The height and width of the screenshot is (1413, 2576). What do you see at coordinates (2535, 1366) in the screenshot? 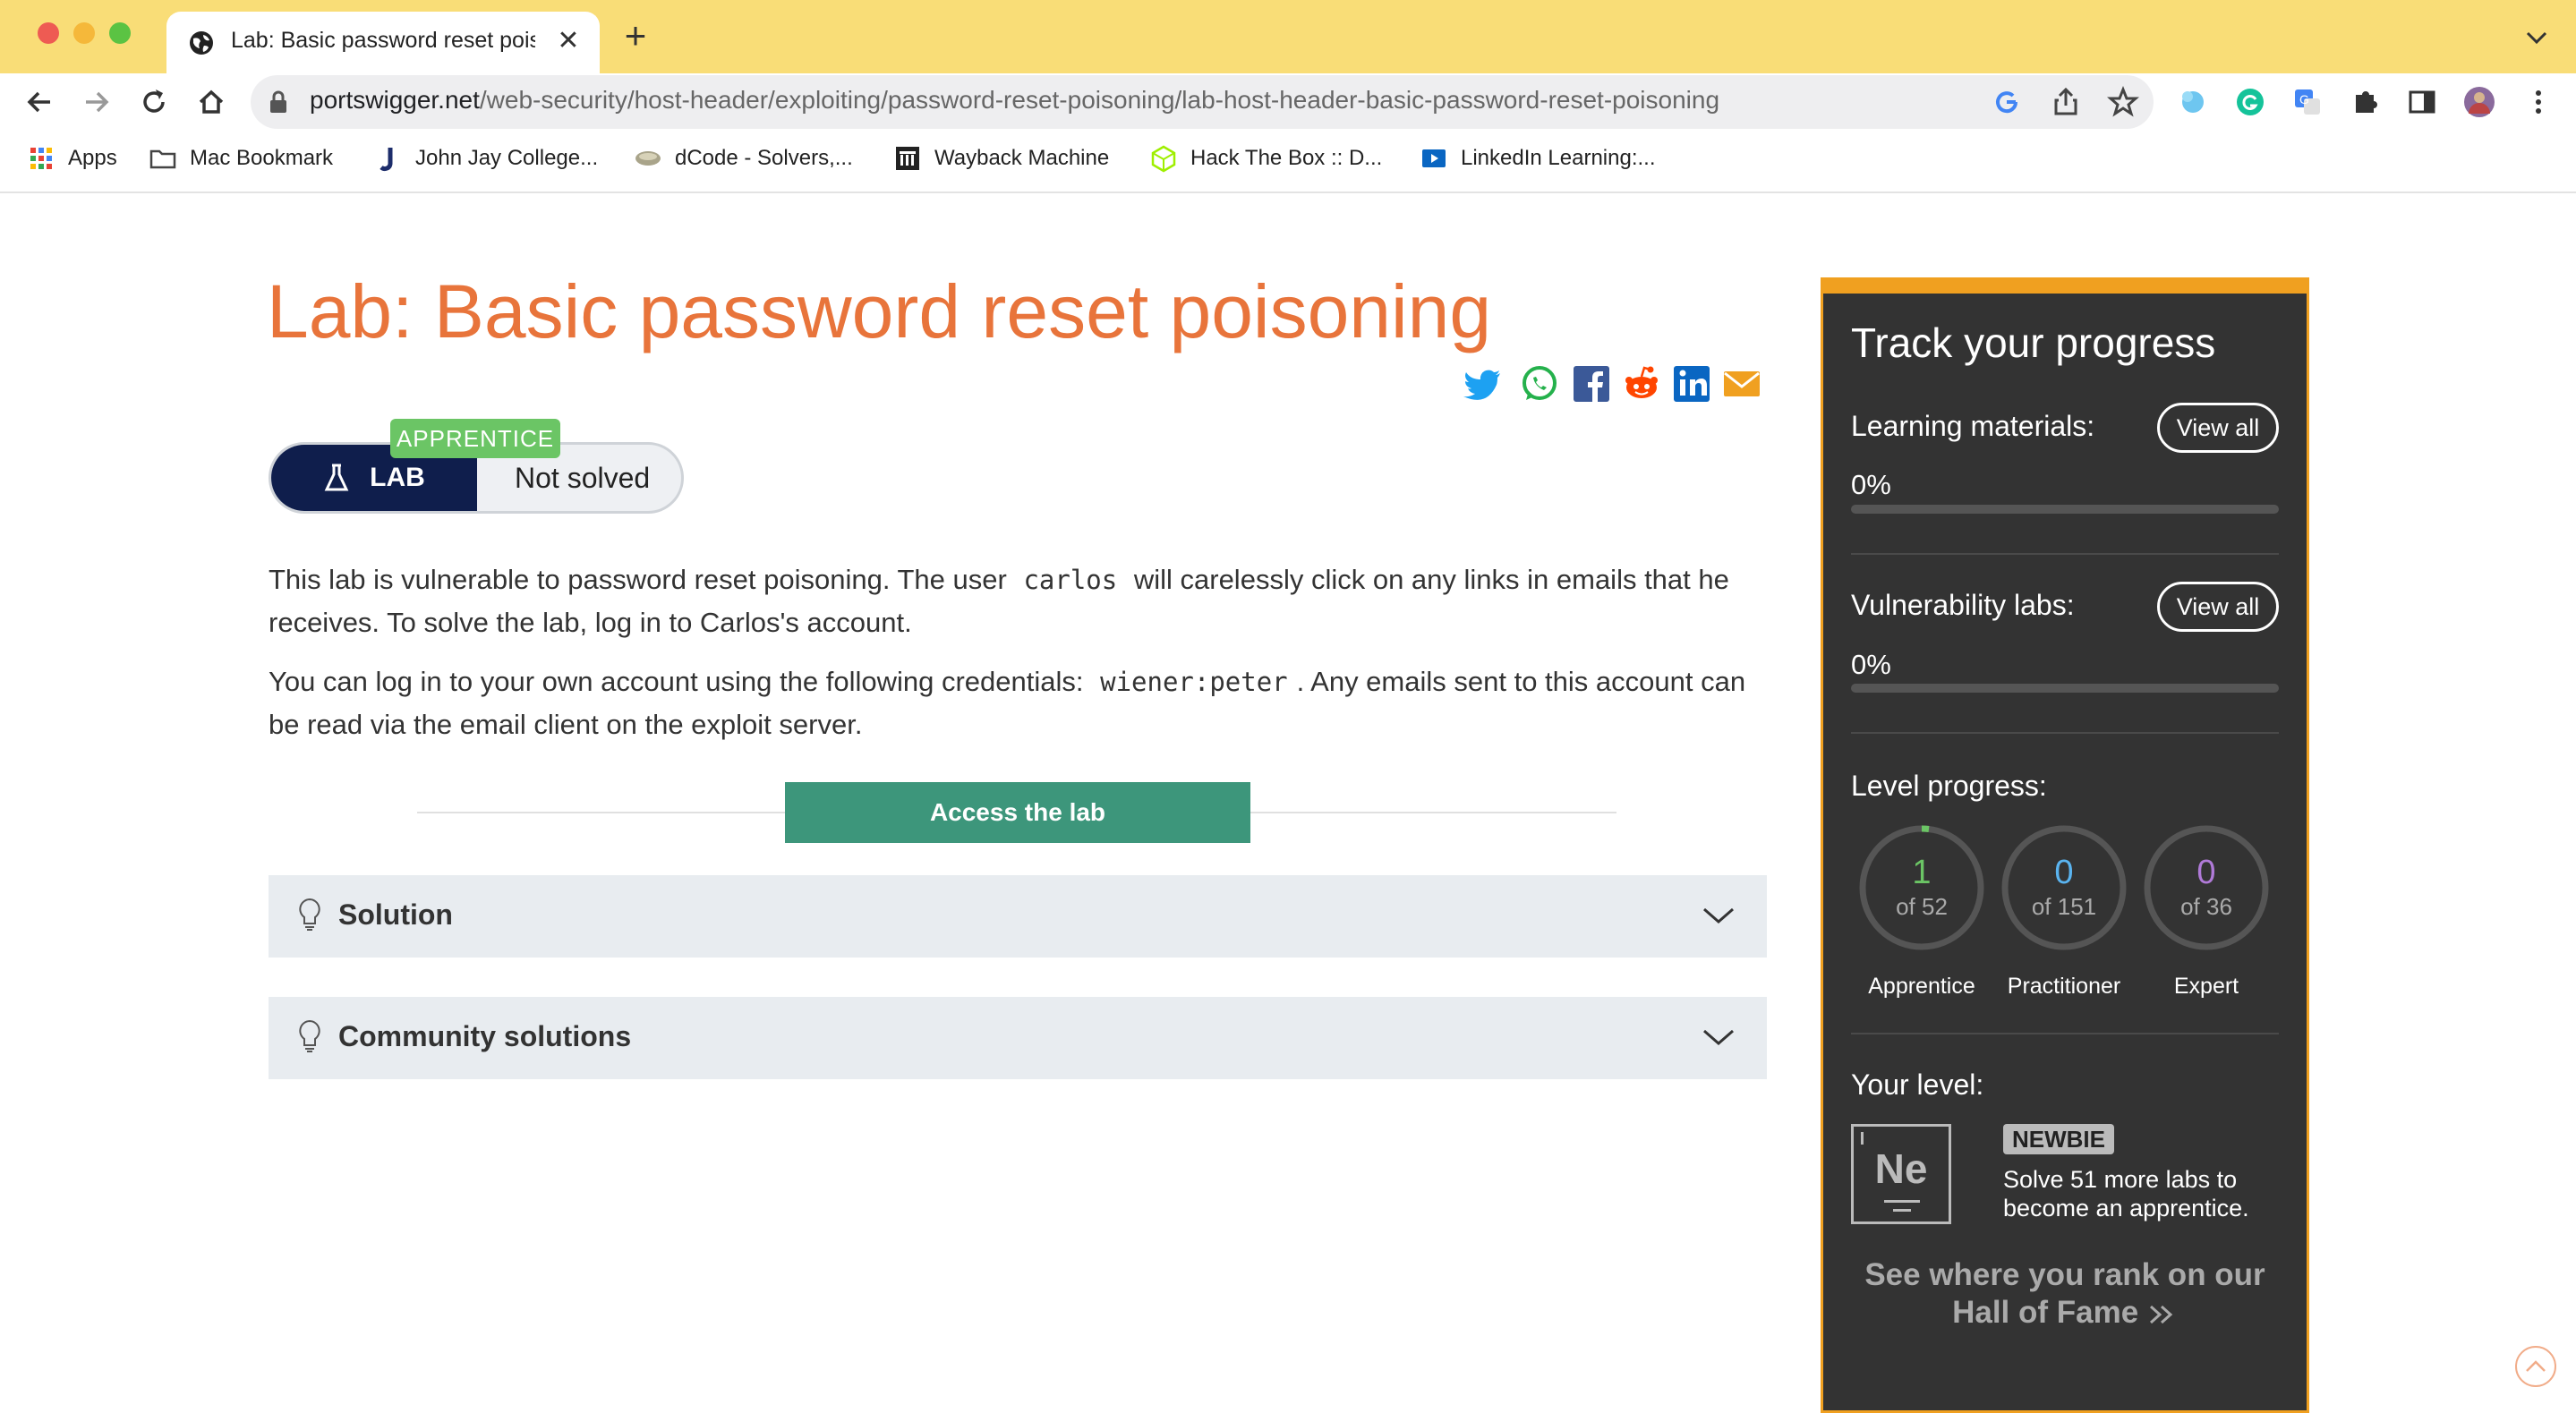
I see `scroll-to-top-icon` at bounding box center [2535, 1366].